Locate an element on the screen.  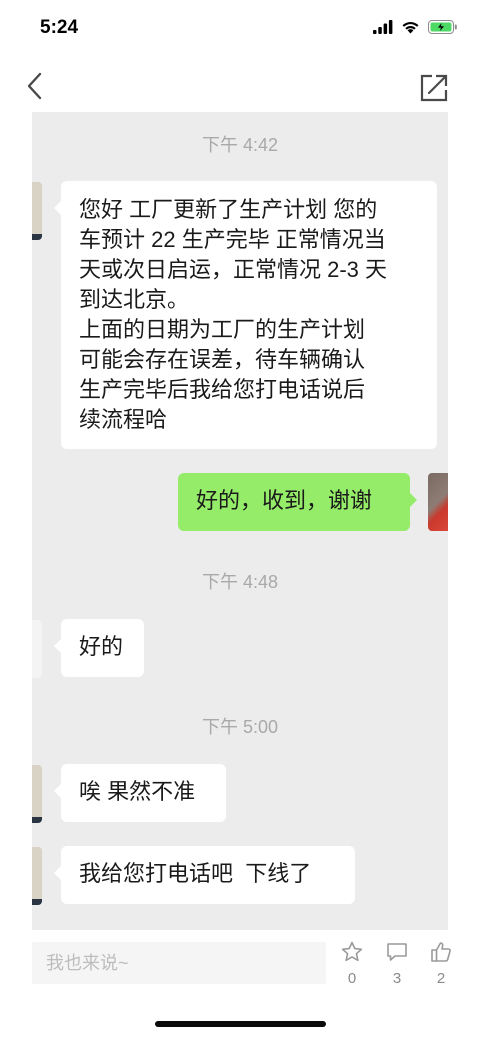
message-bubble-right: 好的，收到，谢谢 is located at coordinates (297, 502).